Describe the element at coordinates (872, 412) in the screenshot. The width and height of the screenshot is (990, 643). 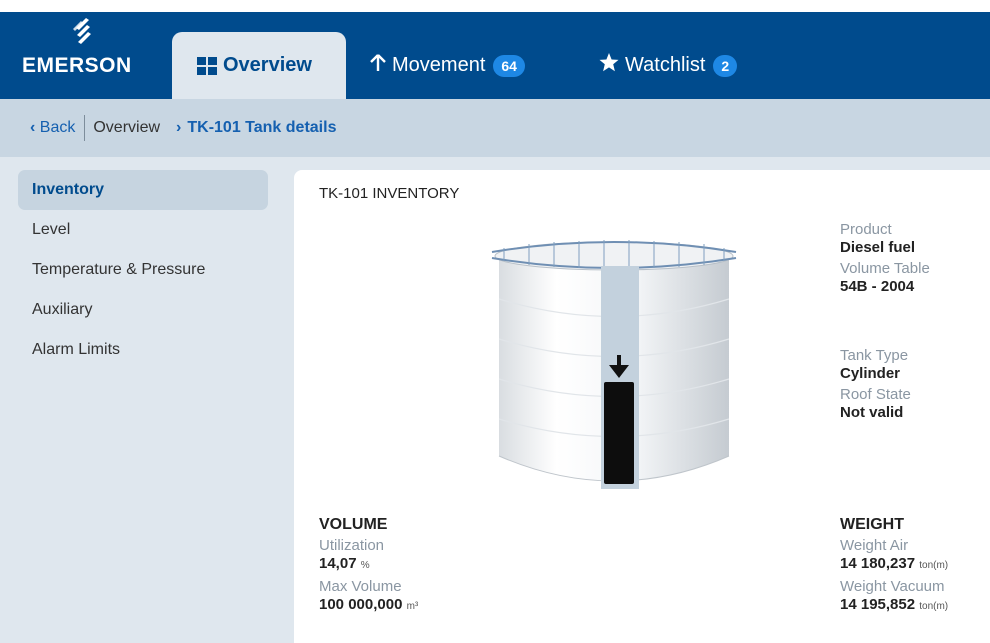
I see `roof-state-value: Not valid` at that location.